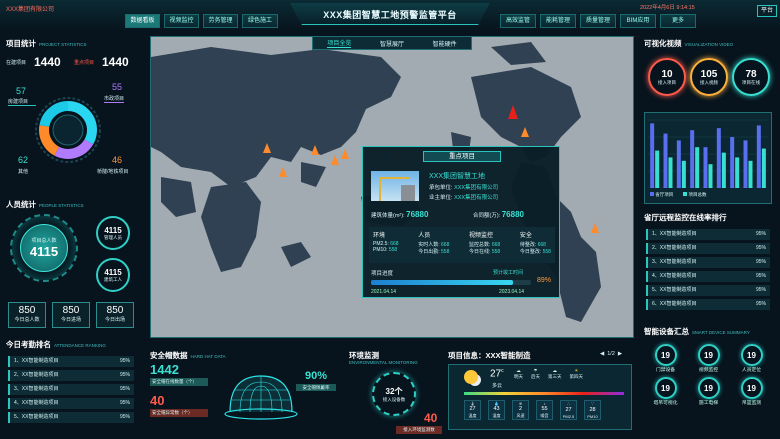  I want to click on legend-item-total: 项目总数, so click(695, 195).